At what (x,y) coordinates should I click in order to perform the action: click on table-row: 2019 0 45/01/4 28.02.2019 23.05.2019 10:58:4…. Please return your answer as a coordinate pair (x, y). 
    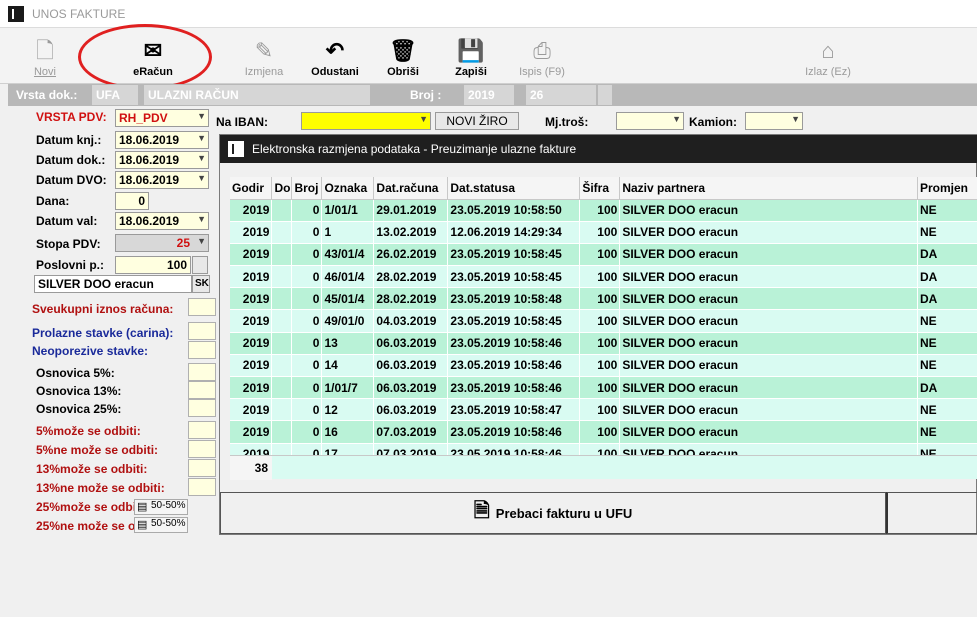
    Looking at the image, I should click on (603, 299).